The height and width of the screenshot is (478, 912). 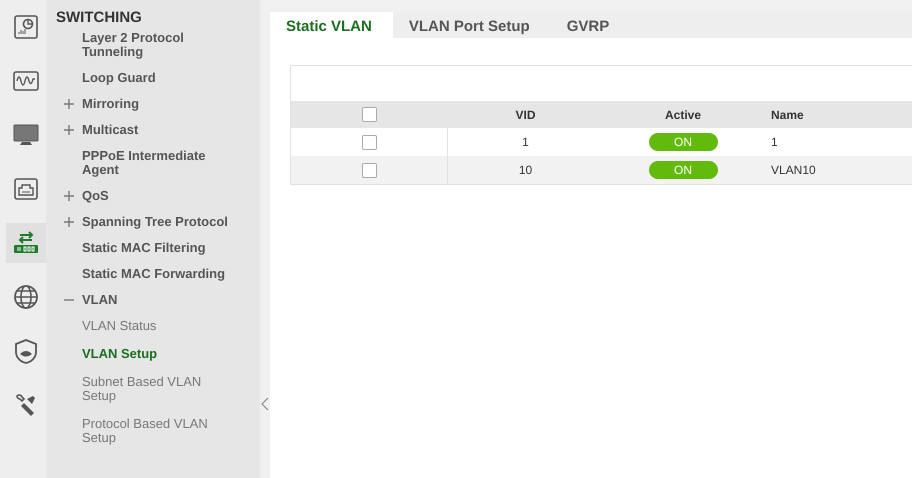 I want to click on tab: GVRP, so click(x=590, y=25).